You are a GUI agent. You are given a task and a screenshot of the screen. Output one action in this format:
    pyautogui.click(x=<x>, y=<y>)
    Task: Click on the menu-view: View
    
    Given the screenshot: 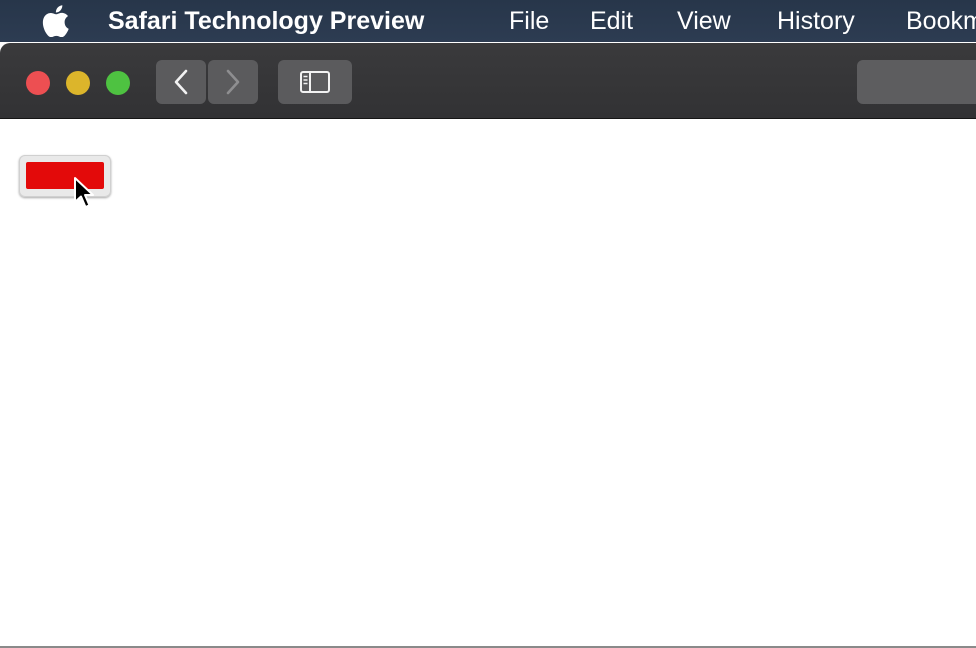 What is the action you would take?
    pyautogui.click(x=704, y=21)
    